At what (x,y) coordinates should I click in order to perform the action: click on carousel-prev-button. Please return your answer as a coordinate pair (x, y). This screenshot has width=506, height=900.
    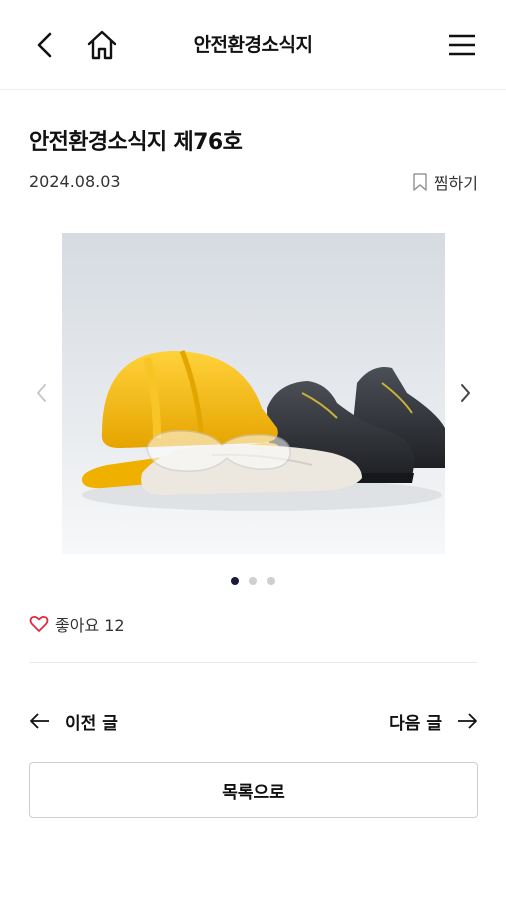
    Looking at the image, I should click on (42, 393).